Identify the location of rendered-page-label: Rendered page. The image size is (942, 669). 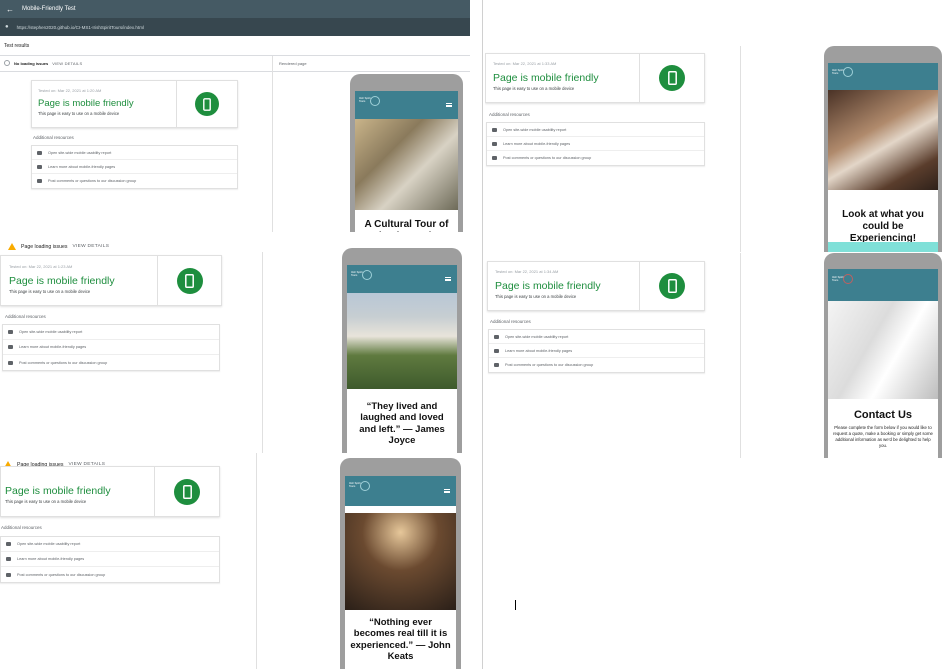
(293, 63).